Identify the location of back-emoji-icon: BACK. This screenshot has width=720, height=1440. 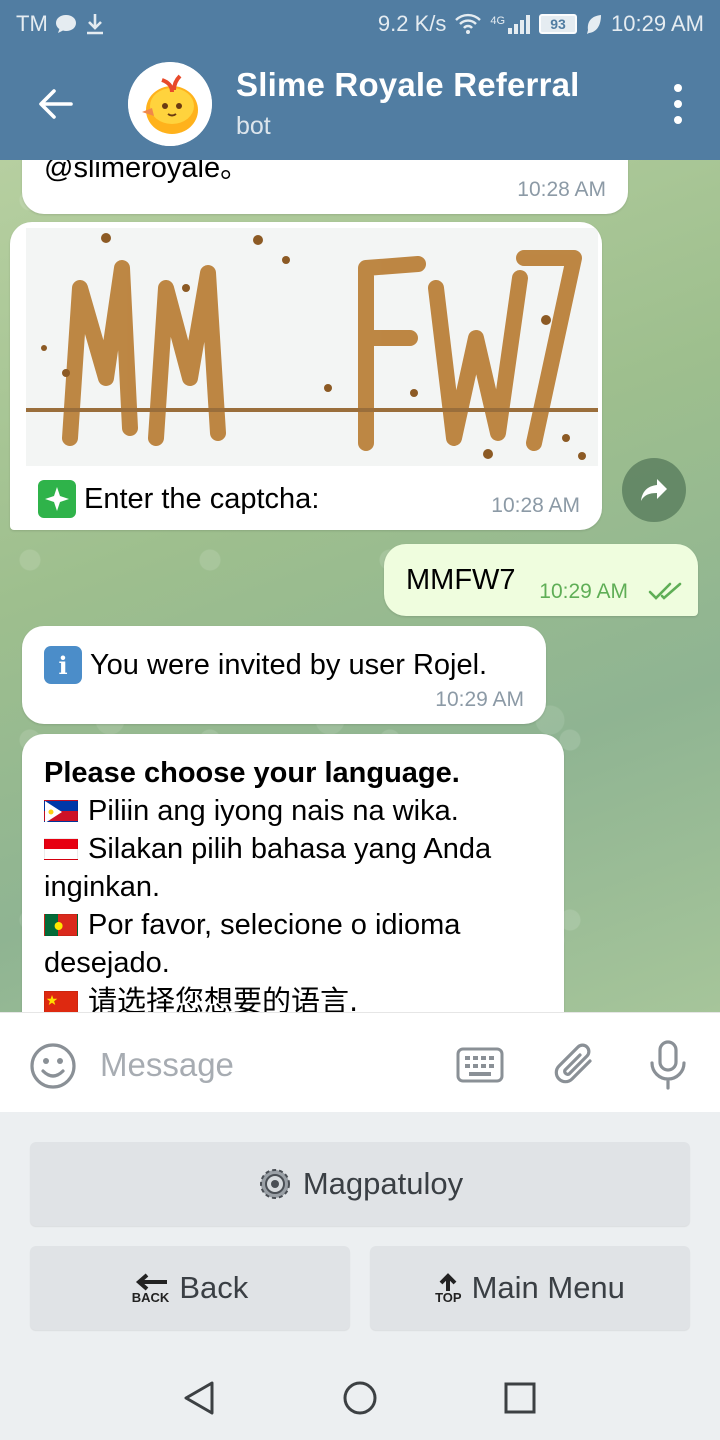
(150, 1288).